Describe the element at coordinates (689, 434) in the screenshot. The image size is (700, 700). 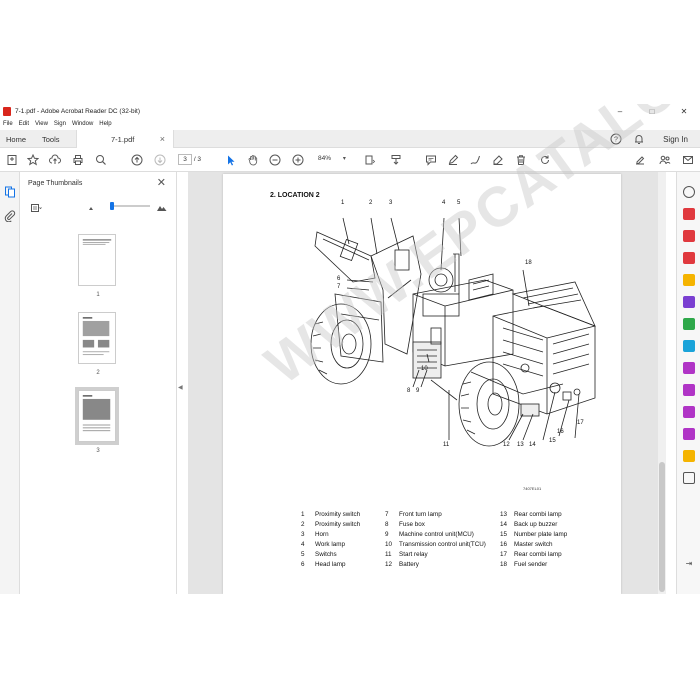
I see `prepare-form-icon` at that location.